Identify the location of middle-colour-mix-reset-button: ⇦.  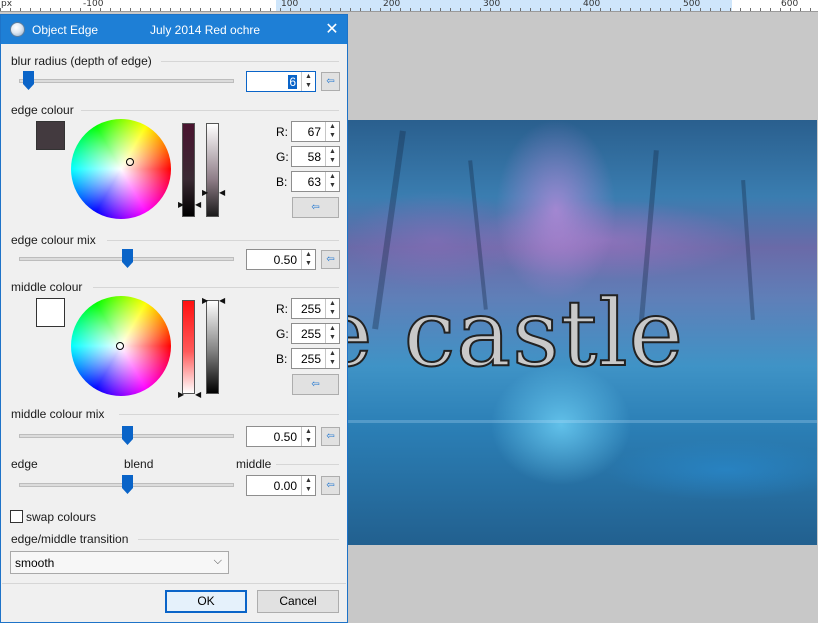
(330, 436).